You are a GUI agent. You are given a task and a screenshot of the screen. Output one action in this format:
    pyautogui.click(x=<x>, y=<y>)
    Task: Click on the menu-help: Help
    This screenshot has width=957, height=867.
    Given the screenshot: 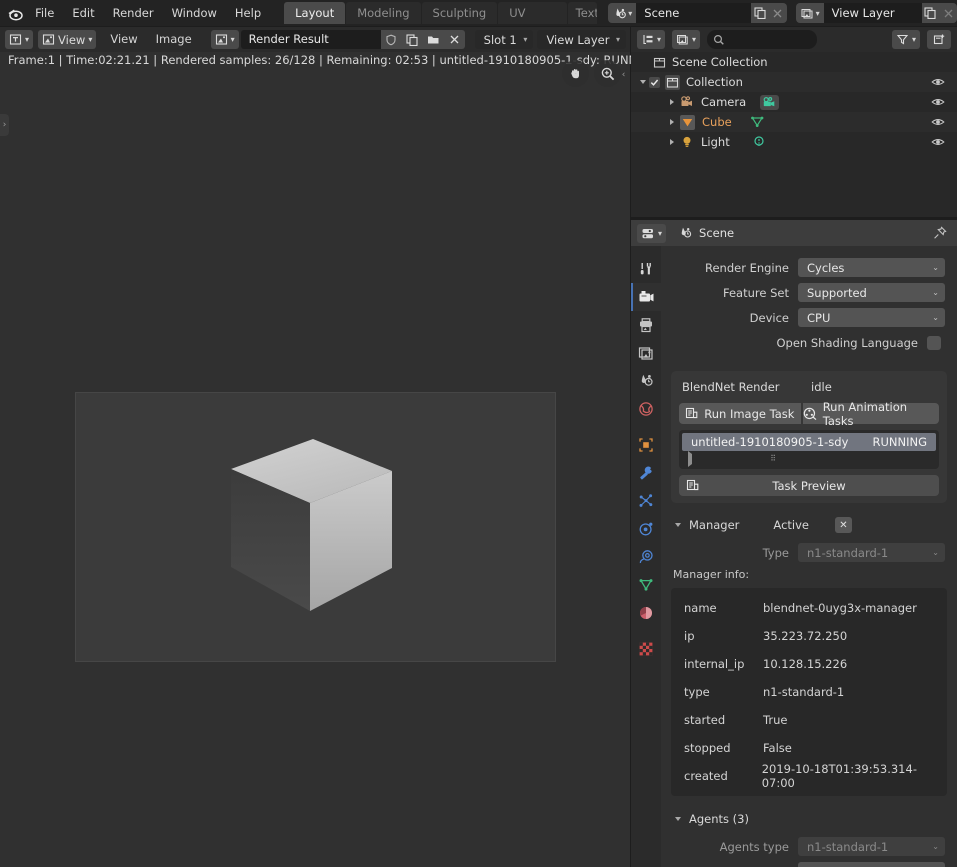 What is the action you would take?
    pyautogui.click(x=248, y=13)
    